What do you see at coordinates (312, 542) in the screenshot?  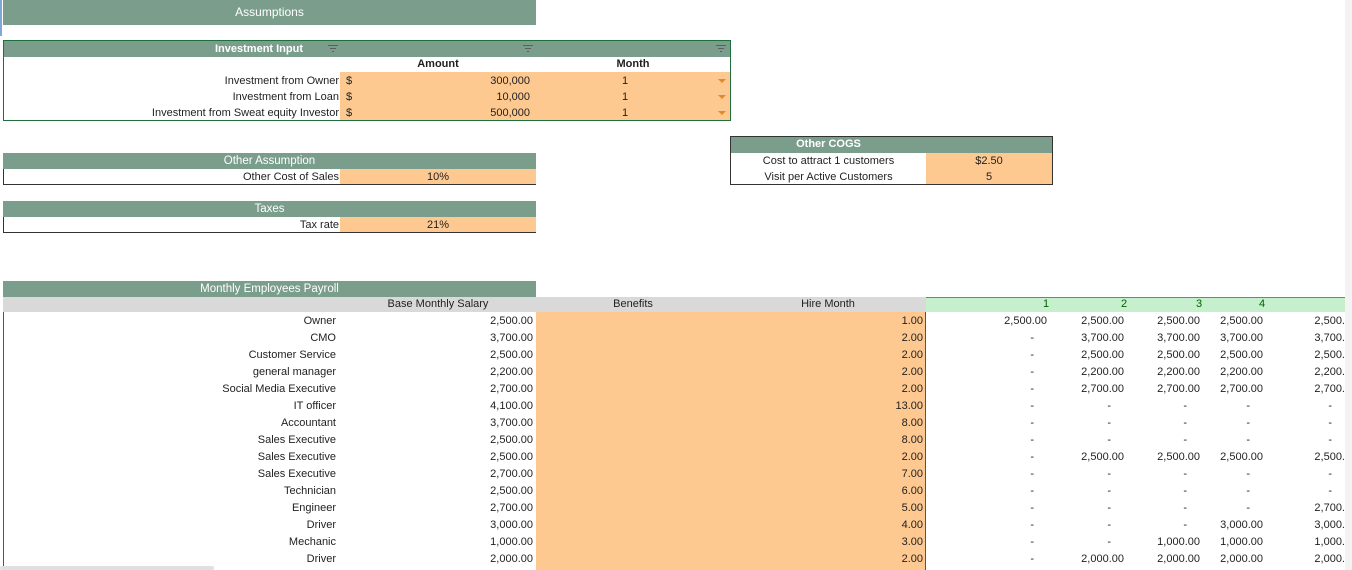 I see `employee-role: Mechanic` at bounding box center [312, 542].